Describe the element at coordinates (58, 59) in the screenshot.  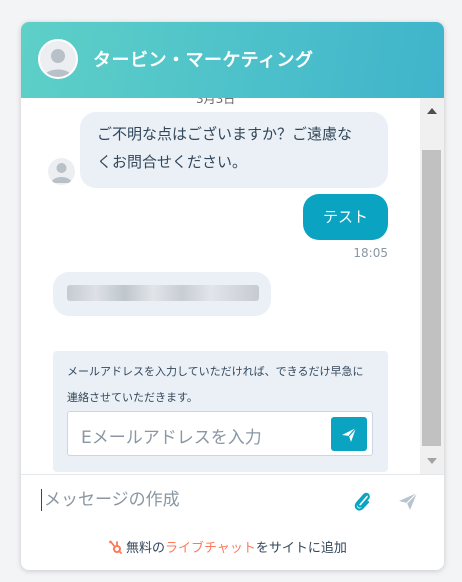
I see `user-avatar-icon` at that location.